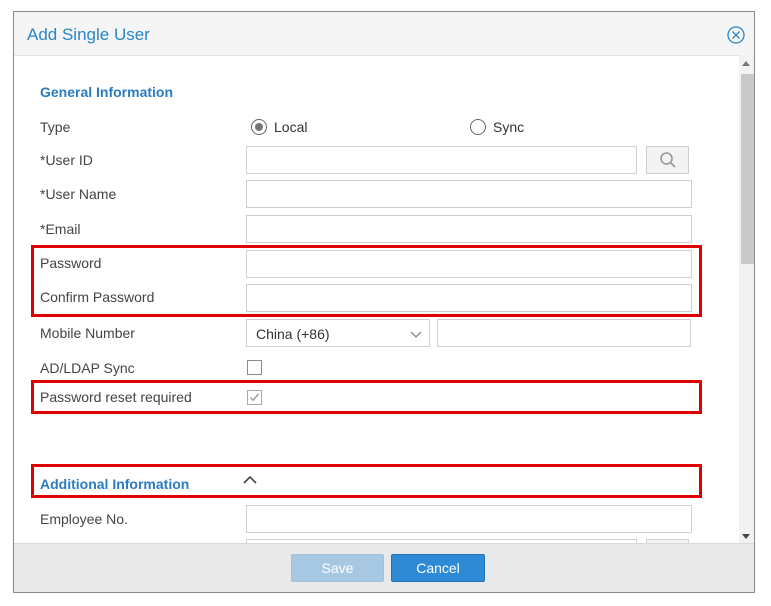  What do you see at coordinates (55, 127) in the screenshot?
I see `type-label: Type` at bounding box center [55, 127].